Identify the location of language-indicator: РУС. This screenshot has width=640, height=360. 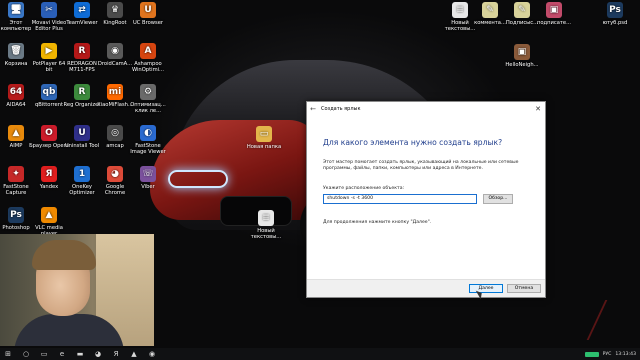
(607, 354).